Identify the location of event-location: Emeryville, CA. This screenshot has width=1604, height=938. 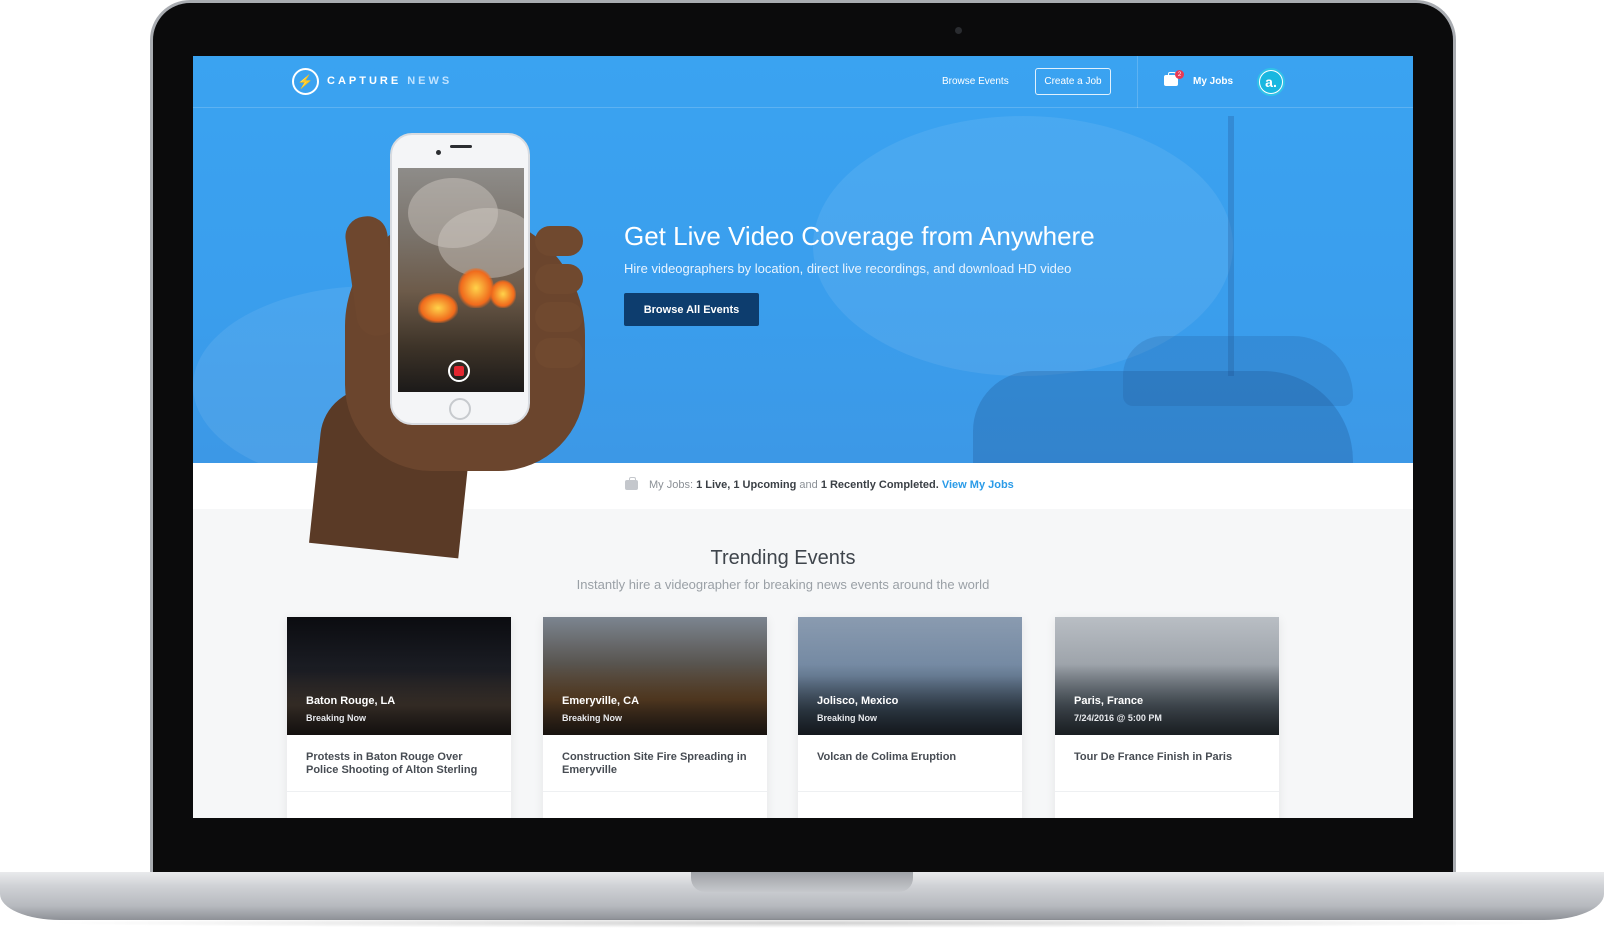
(601, 701).